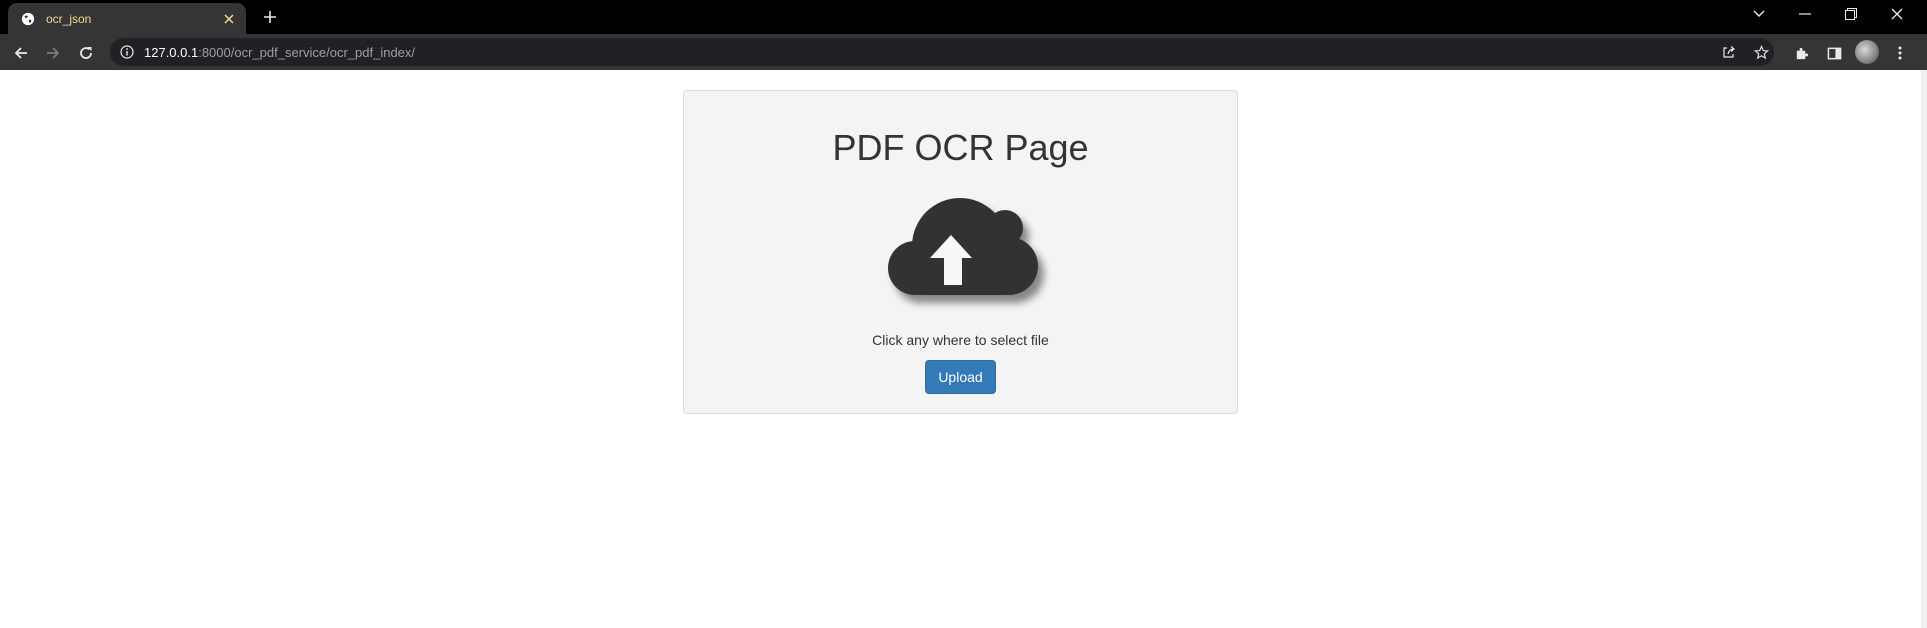  What do you see at coordinates (969, 250) in the screenshot?
I see `cloud-upload-icon` at bounding box center [969, 250].